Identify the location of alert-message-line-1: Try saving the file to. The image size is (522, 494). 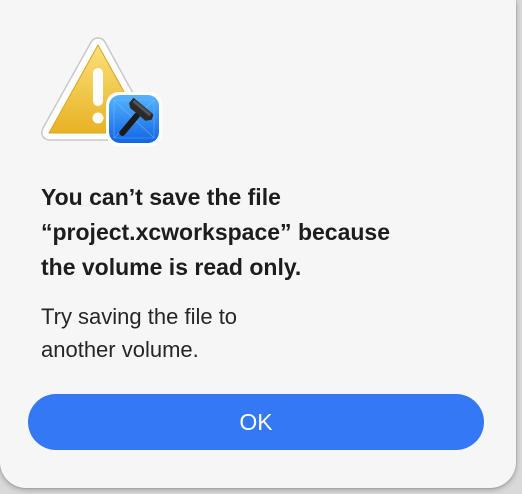
(139, 316).